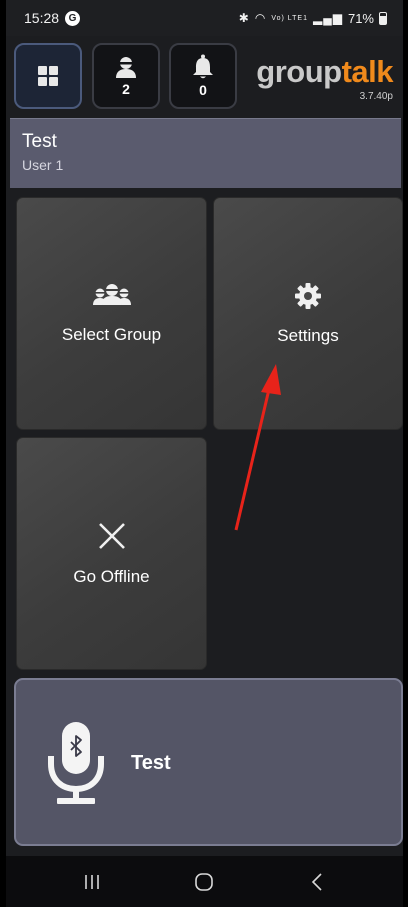  I want to click on alerts-button: 0, so click(203, 76).